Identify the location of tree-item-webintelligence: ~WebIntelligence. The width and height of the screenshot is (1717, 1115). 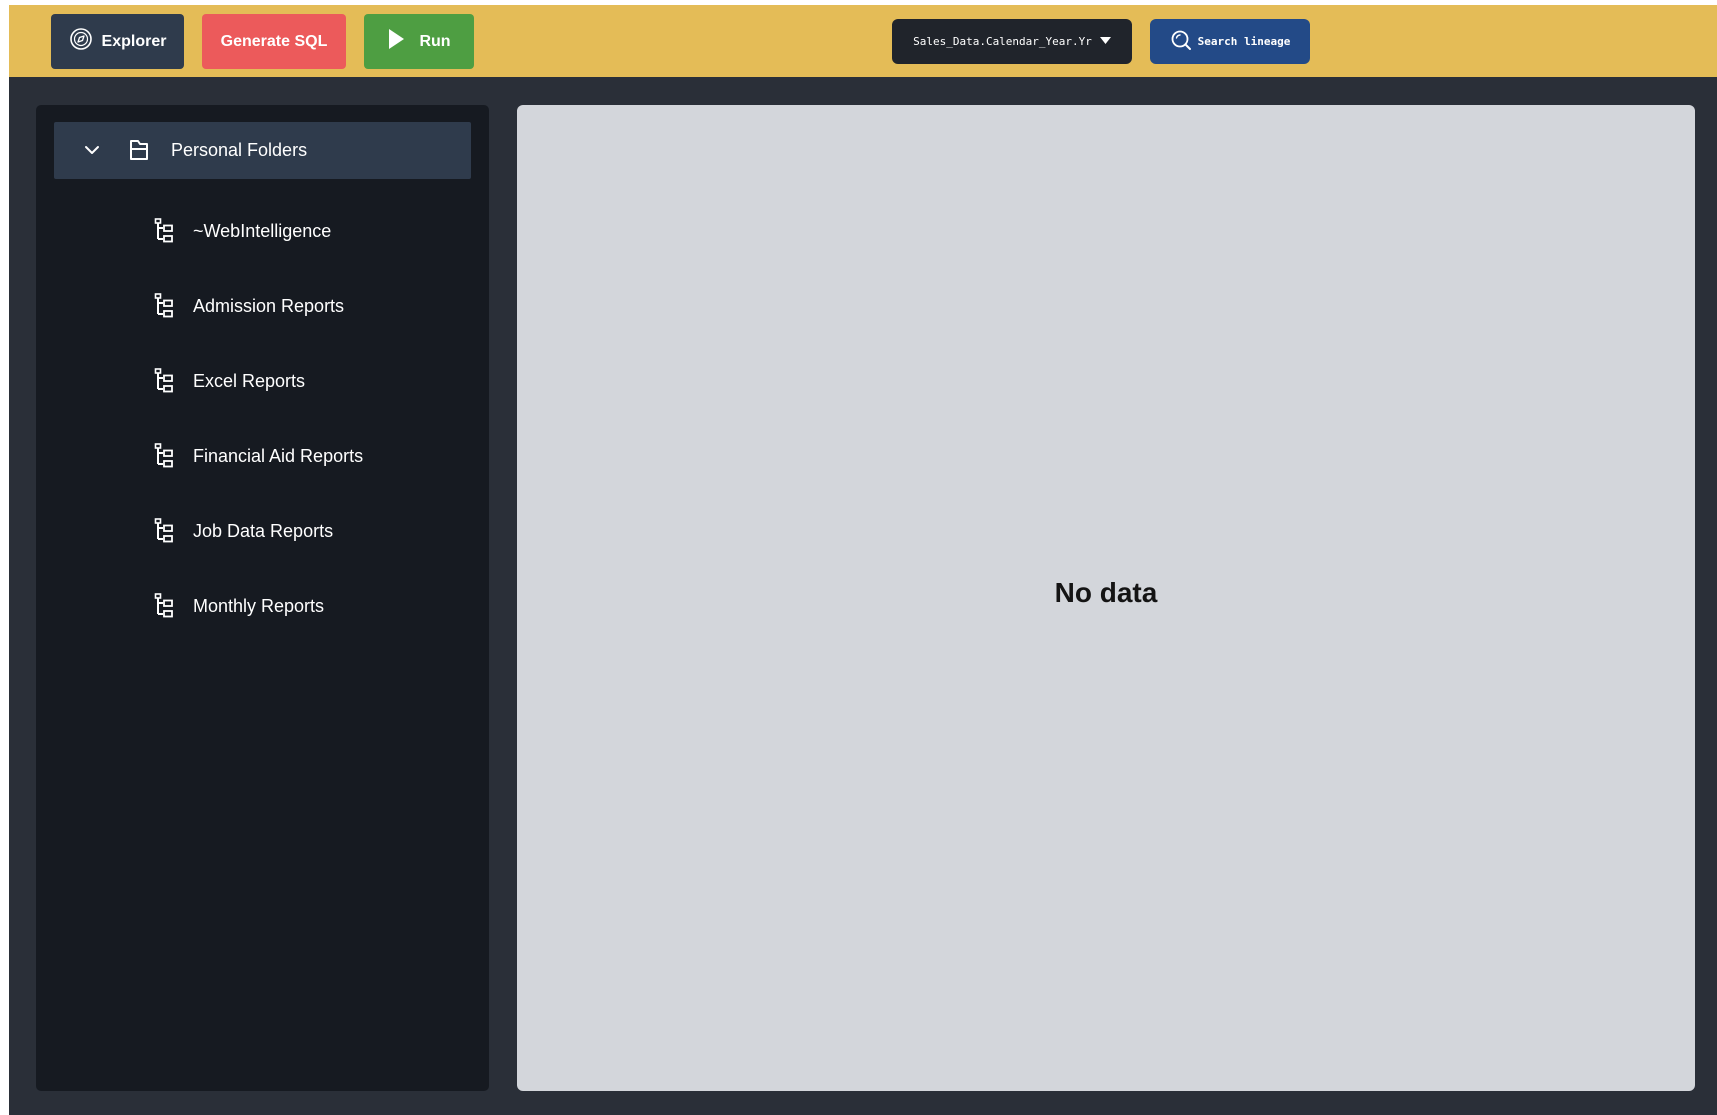
(304, 231).